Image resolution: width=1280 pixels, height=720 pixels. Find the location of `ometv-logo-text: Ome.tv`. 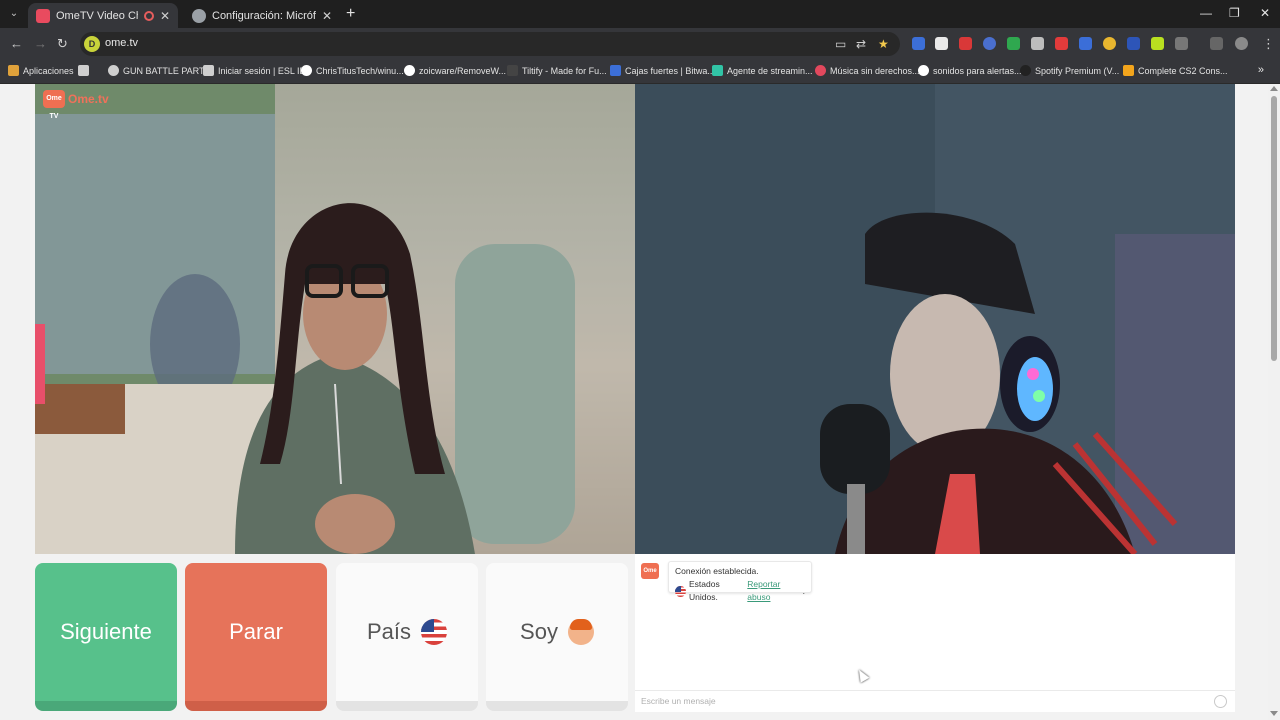

ometv-logo-text: Ome.tv is located at coordinates (88, 99).